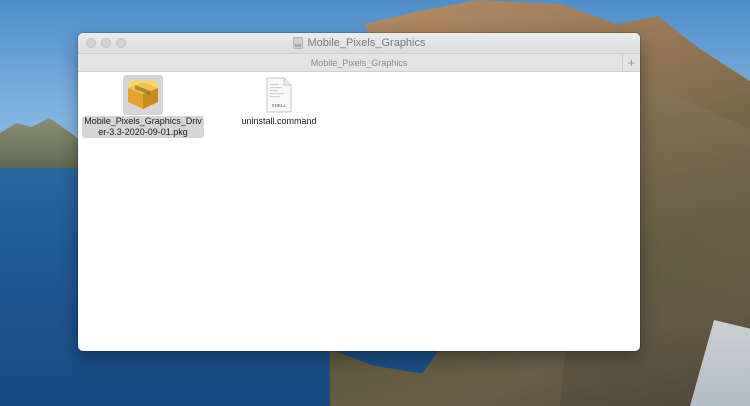  I want to click on window-title: Mobile_Pixels_Graphics, so click(366, 43).